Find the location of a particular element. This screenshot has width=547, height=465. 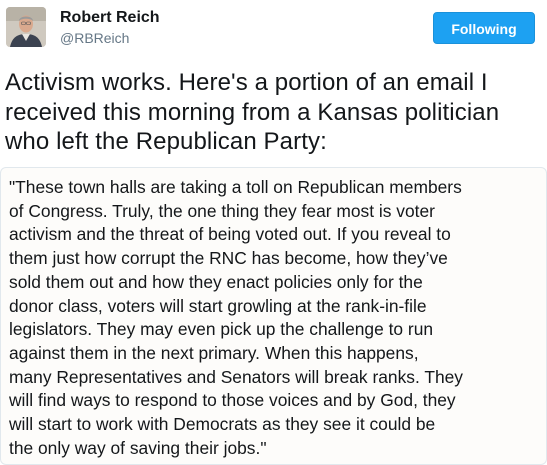

profile-photo-icon is located at coordinates (26, 27).